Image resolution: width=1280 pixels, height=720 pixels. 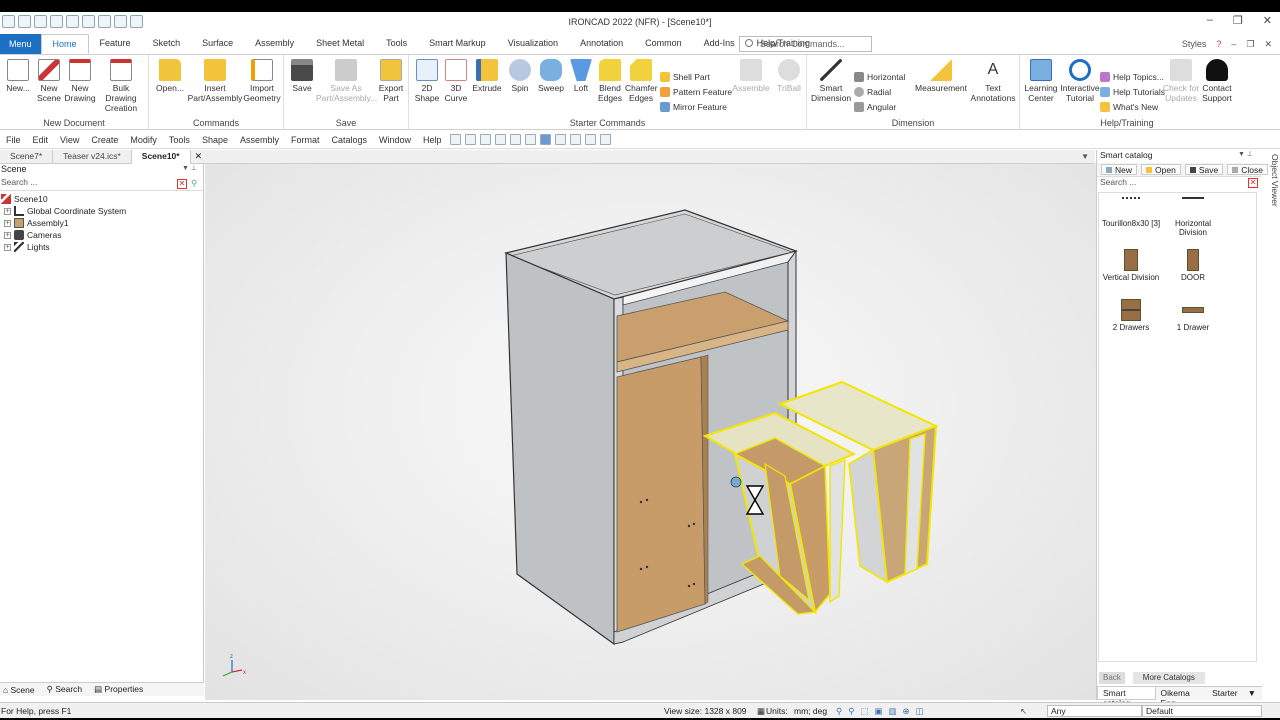 I want to click on 2d-shape-button: 2D Shape, so click(x=427, y=81).